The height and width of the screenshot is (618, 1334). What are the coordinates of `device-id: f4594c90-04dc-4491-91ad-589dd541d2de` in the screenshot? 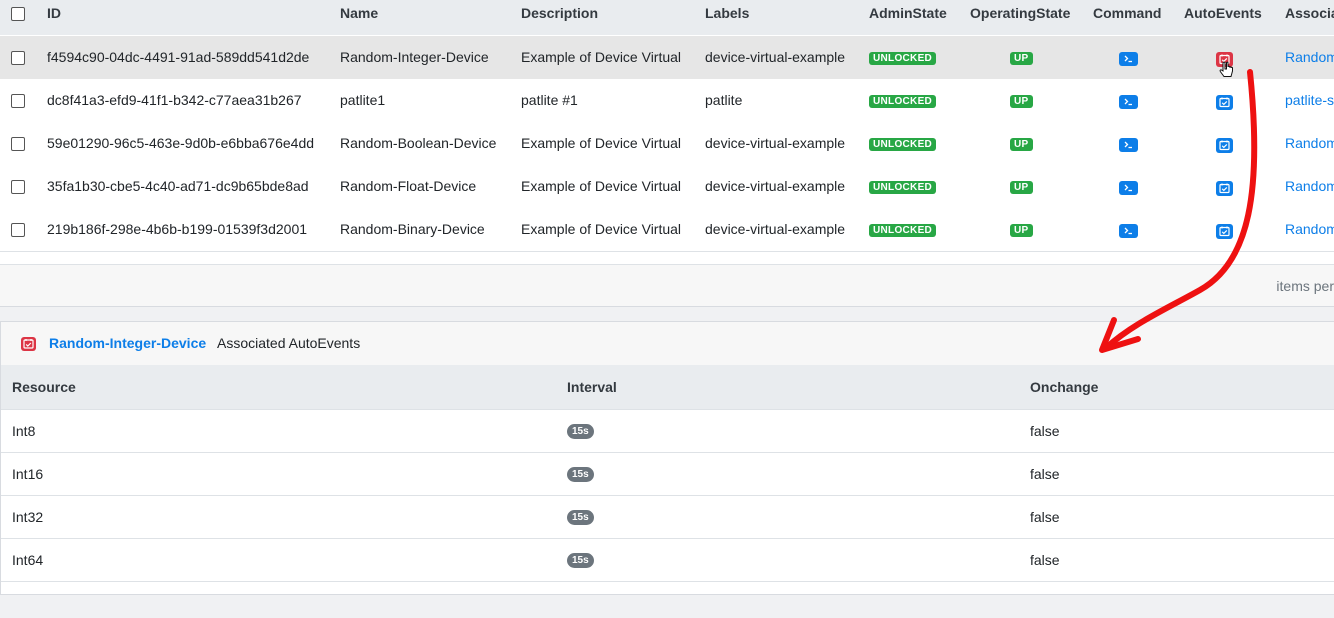 It's located at (178, 57).